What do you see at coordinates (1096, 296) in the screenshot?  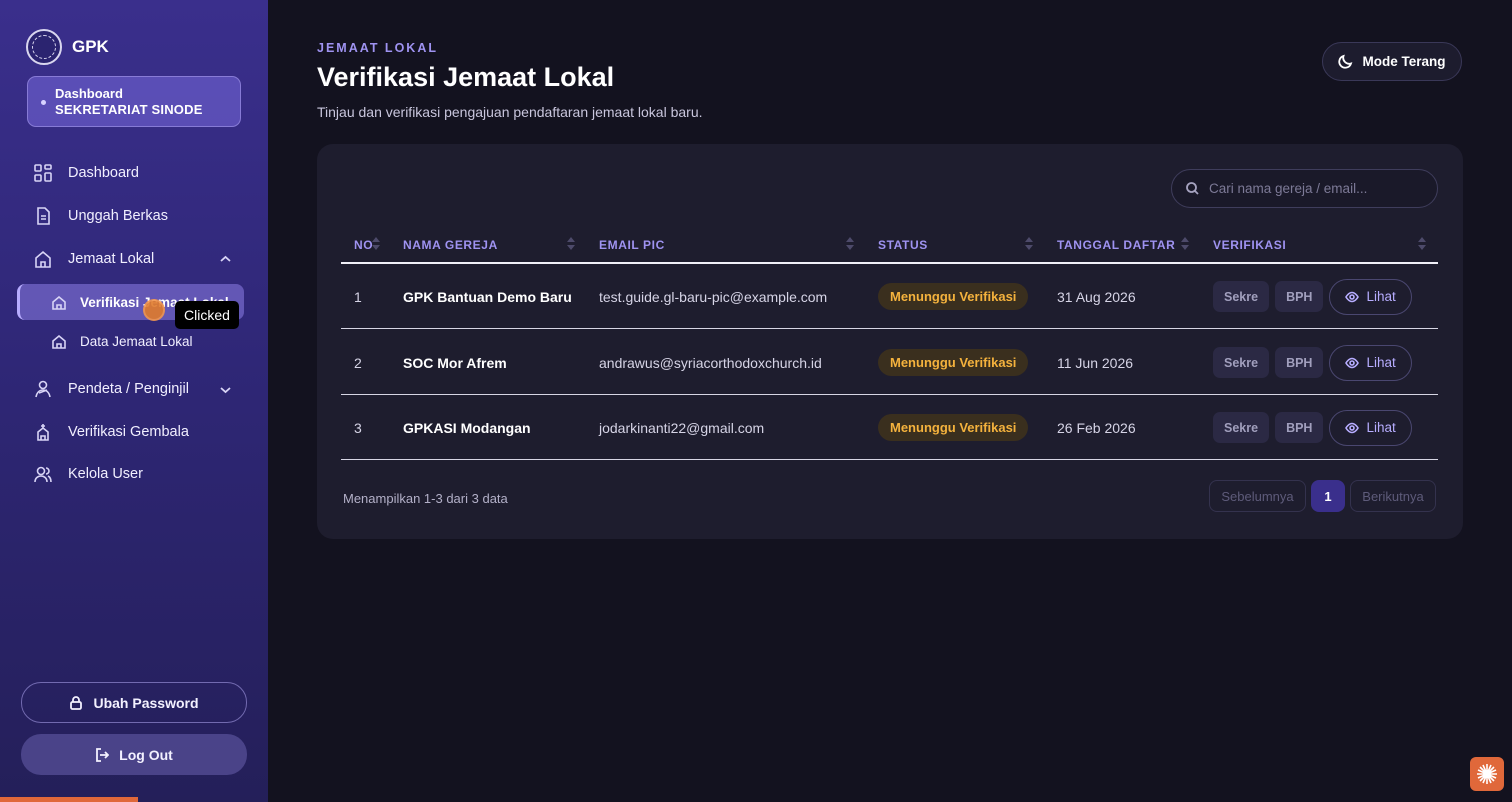 I see `row-tanggal: 31 Aug 2026` at bounding box center [1096, 296].